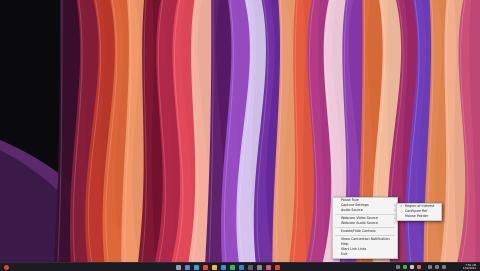 This screenshot has height=271, width=480. What do you see at coordinates (268, 267) in the screenshot?
I see `photos-icon` at bounding box center [268, 267].